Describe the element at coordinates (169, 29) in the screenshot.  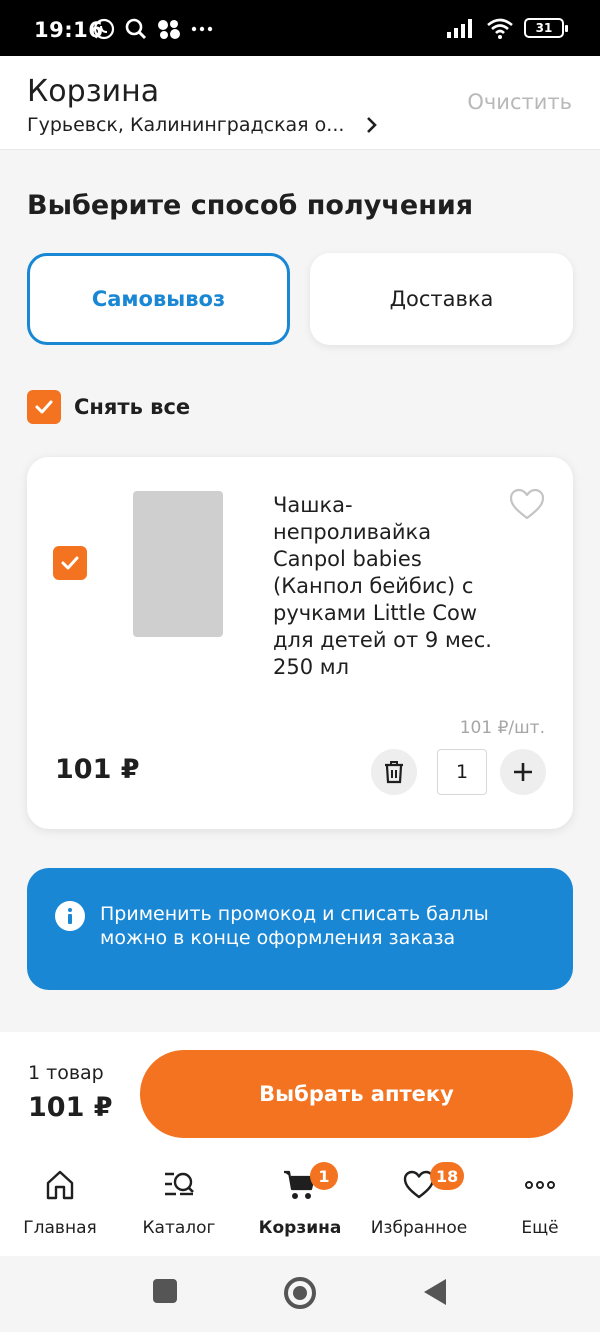
I see `app-cluster-icon` at that location.